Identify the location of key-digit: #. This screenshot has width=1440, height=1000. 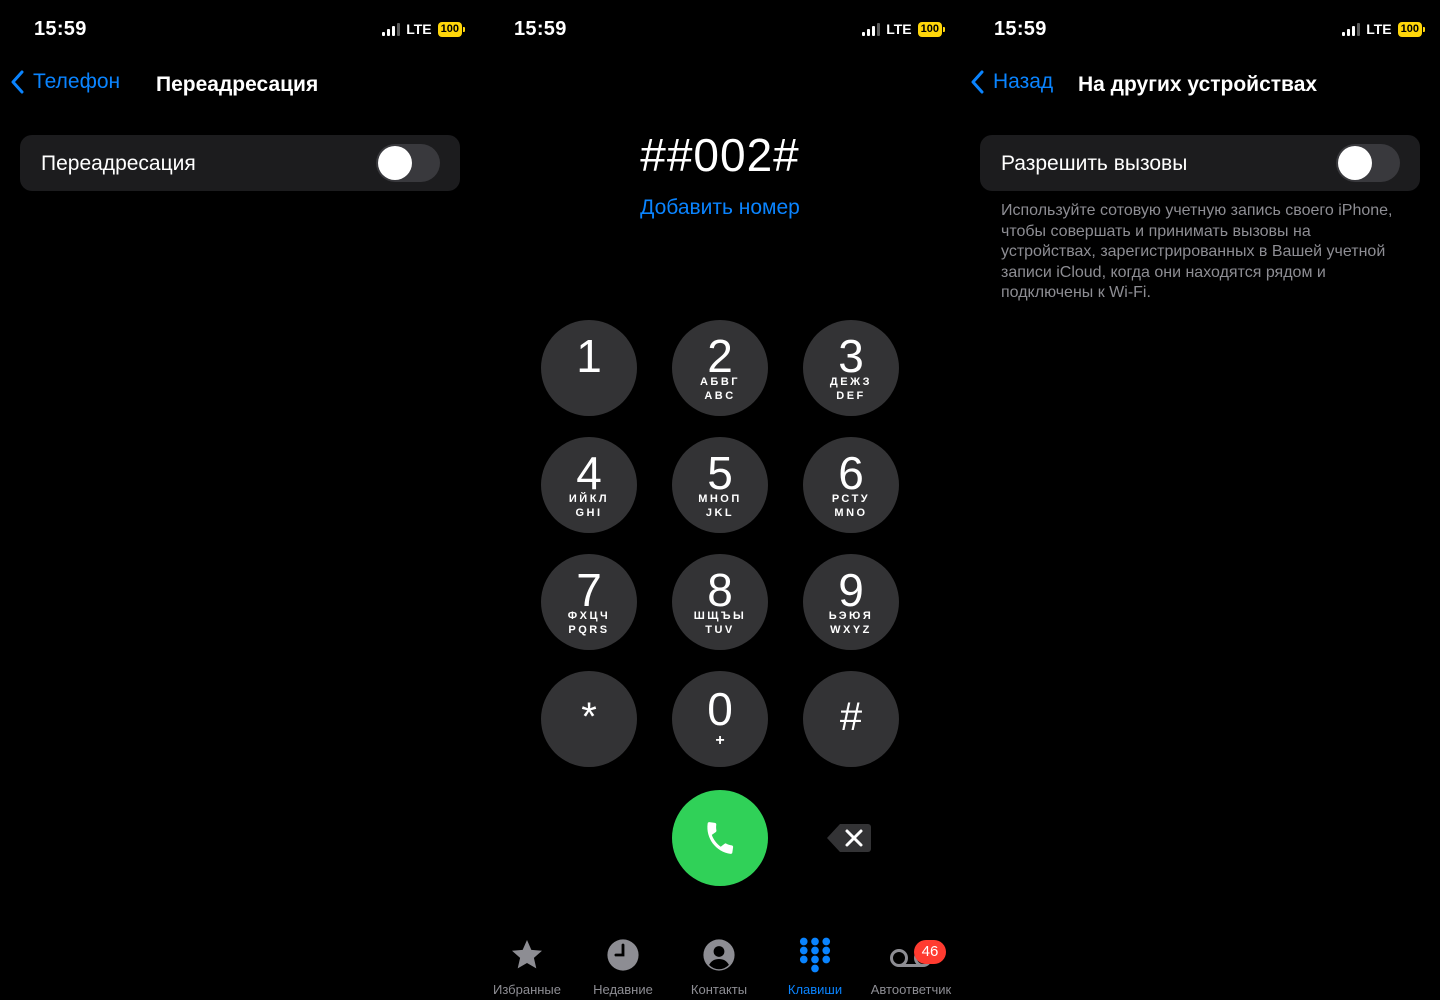
(851, 717).